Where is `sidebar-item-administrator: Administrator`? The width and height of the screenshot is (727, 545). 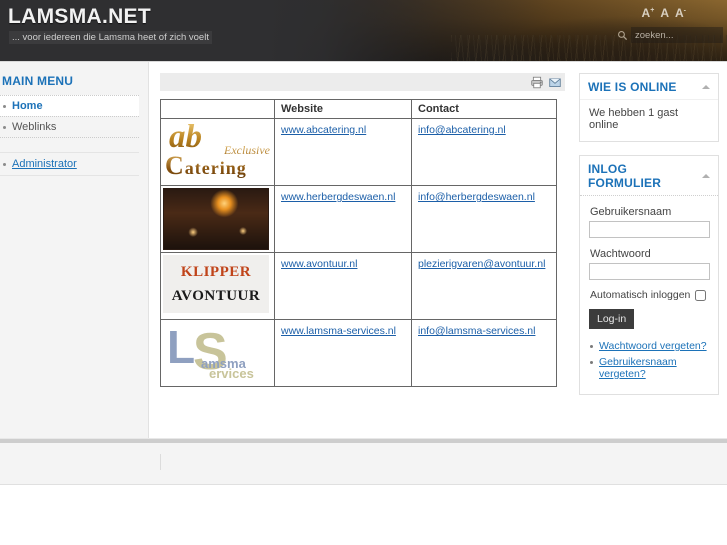 sidebar-item-administrator: Administrator is located at coordinates (69, 164).